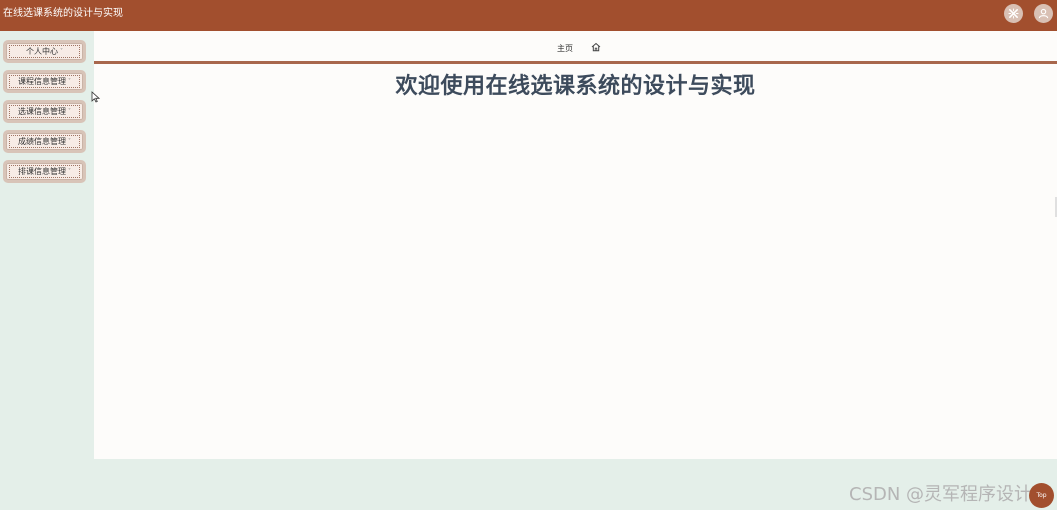 The height and width of the screenshot is (510, 1057). I want to click on breadcrumb: 主页, so click(575, 47).